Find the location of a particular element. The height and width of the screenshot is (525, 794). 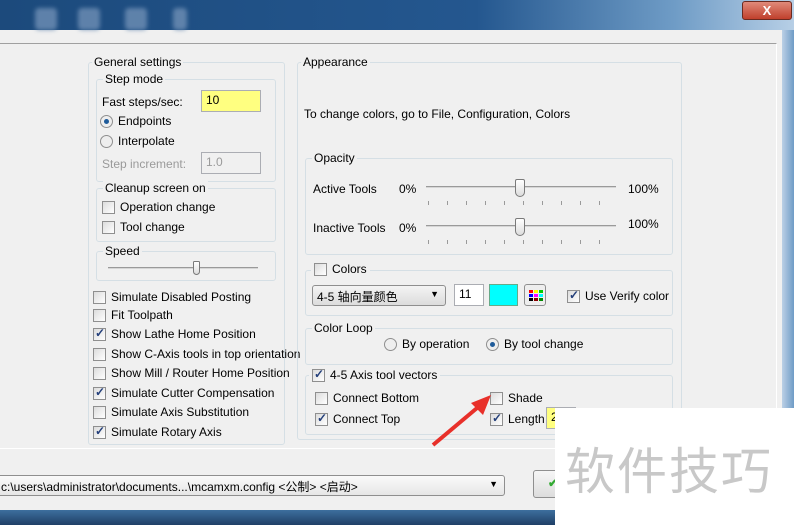

option-checkbox: Simulate Cutter Compensation is located at coordinates (184, 392).